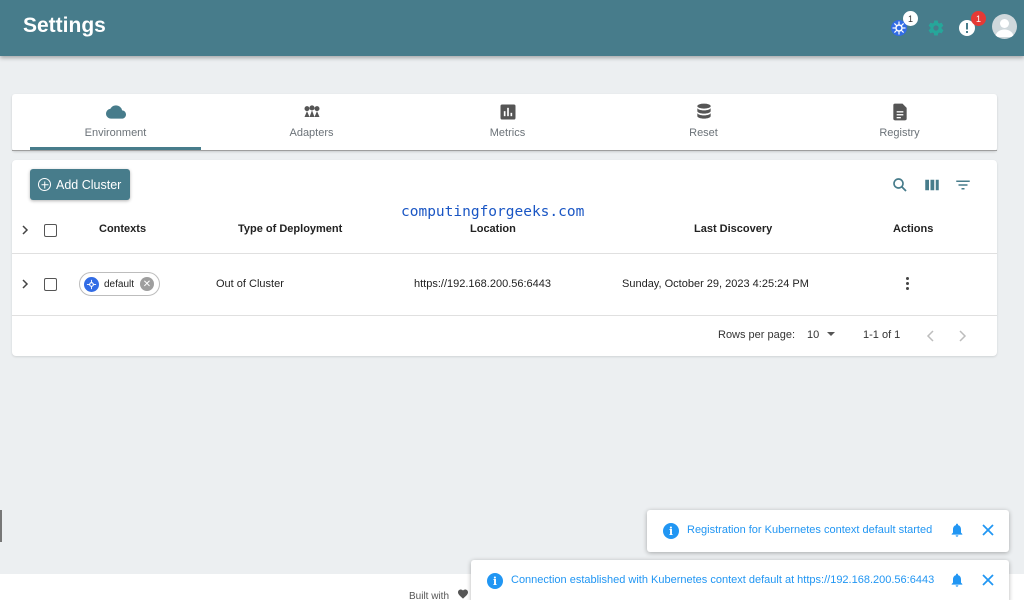 This screenshot has height=600, width=1024. What do you see at coordinates (504, 150) in the screenshot?
I see `tabs-divider` at bounding box center [504, 150].